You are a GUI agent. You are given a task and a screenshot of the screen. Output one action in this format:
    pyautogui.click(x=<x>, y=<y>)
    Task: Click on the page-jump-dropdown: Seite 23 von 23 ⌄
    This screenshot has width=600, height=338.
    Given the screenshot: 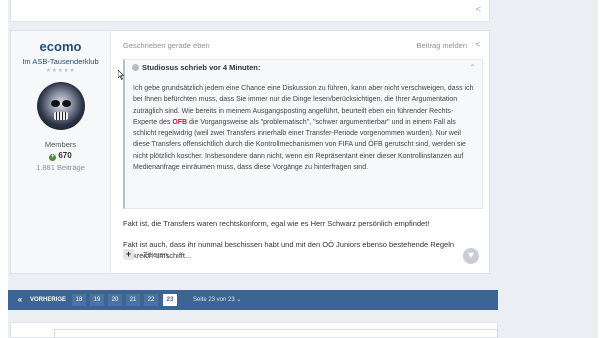 What is the action you would take?
    pyautogui.click(x=223, y=300)
    